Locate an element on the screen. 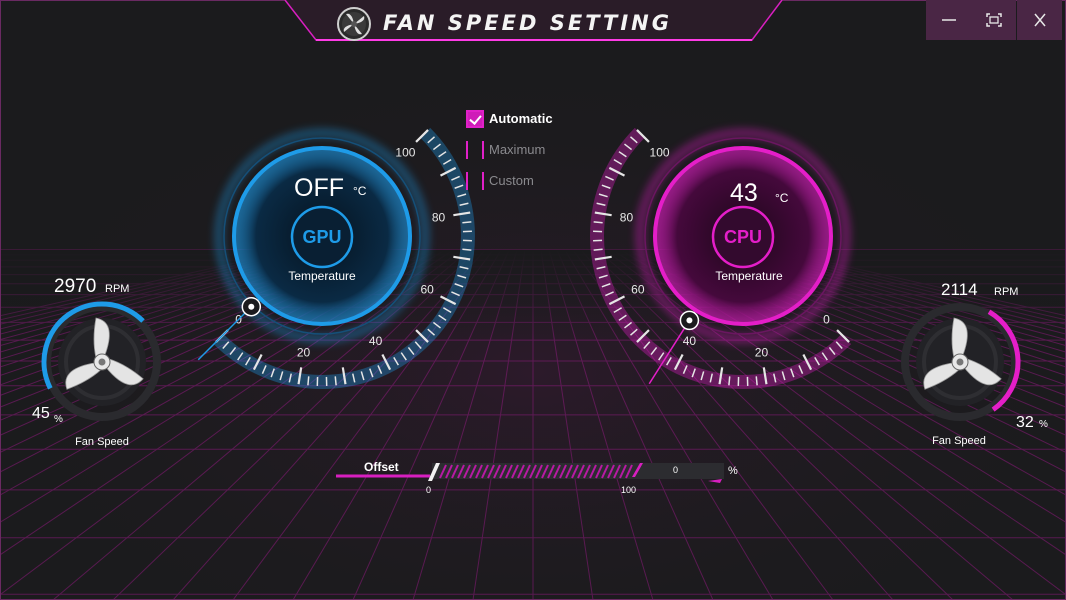 Image resolution: width=1066 pixels, height=600 pixels. offset-label: Offset is located at coordinates (381, 467).